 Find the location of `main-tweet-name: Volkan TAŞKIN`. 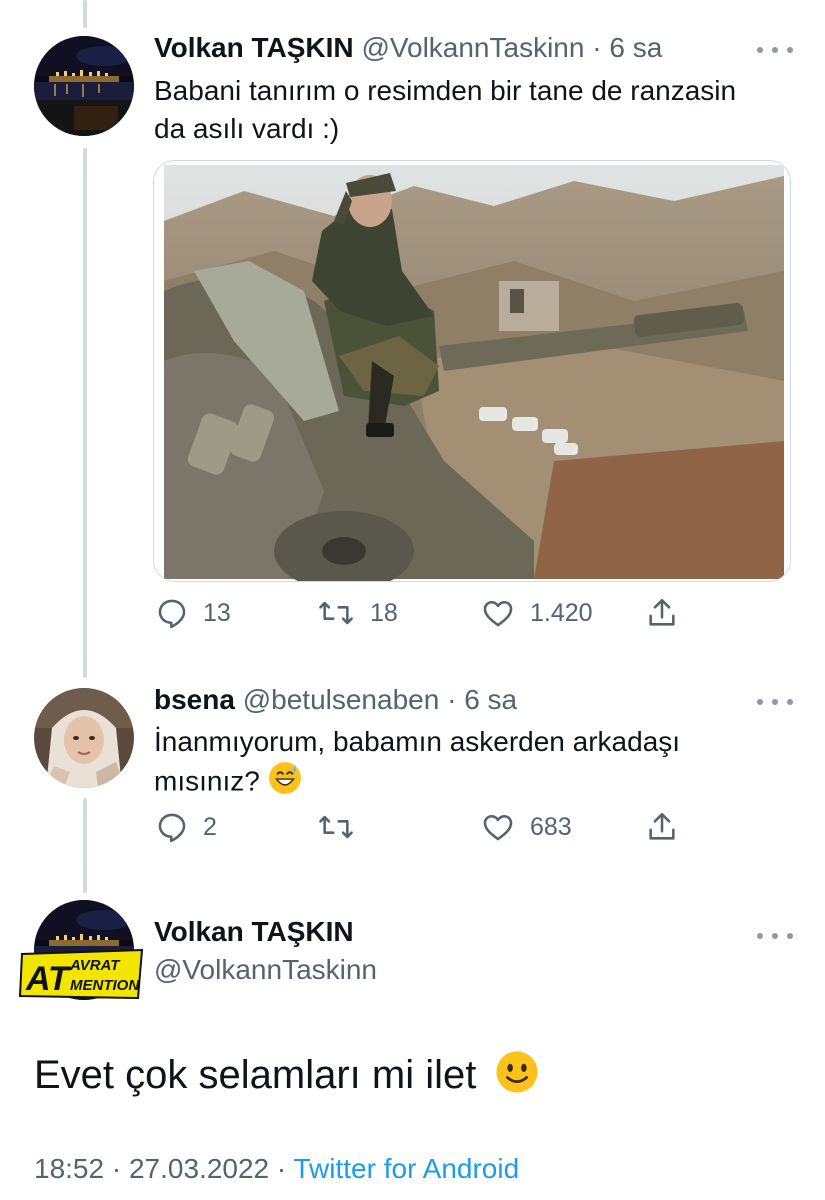

main-tweet-name: Volkan TAŞKIN is located at coordinates (254, 932).